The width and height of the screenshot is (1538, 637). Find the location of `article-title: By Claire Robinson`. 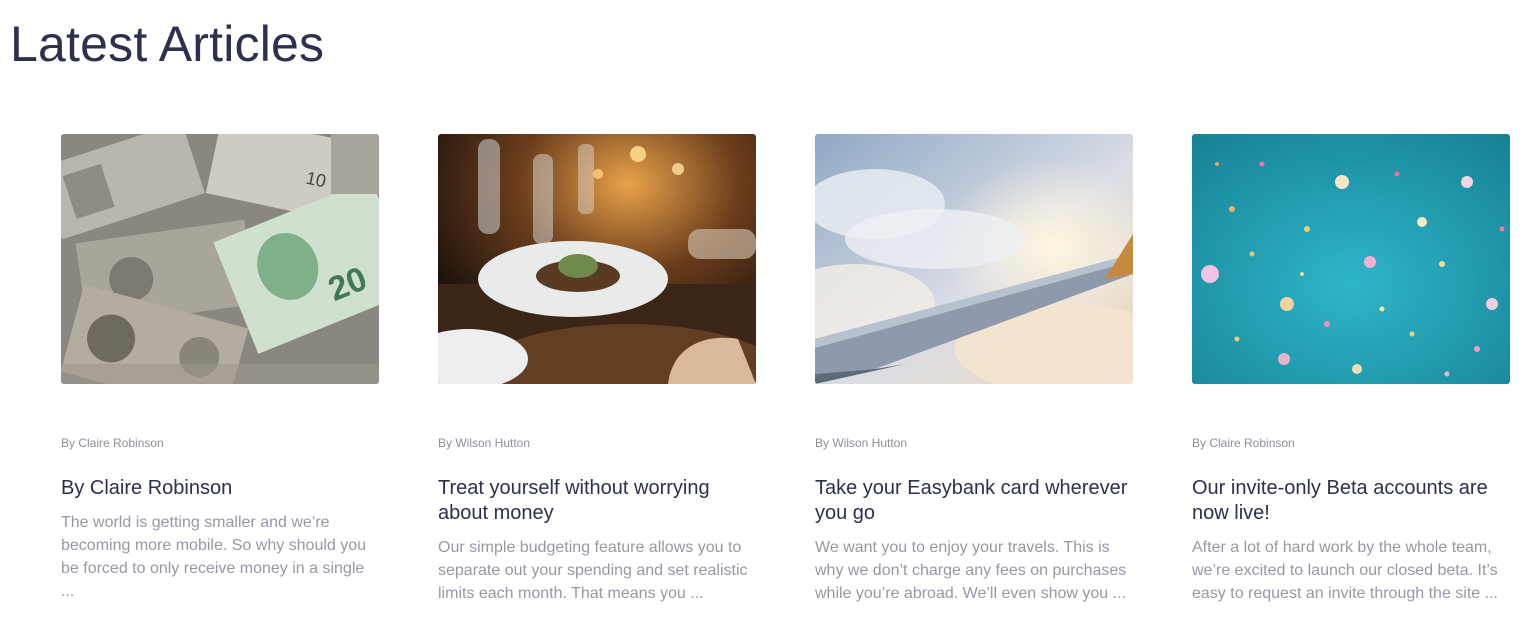

article-title: By Claire Robinson is located at coordinates (220, 488).